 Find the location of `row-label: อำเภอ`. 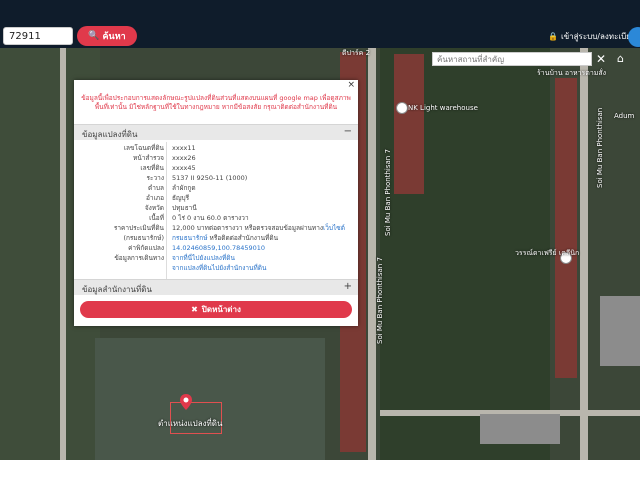

row-label: อำเภอ is located at coordinates (155, 198).